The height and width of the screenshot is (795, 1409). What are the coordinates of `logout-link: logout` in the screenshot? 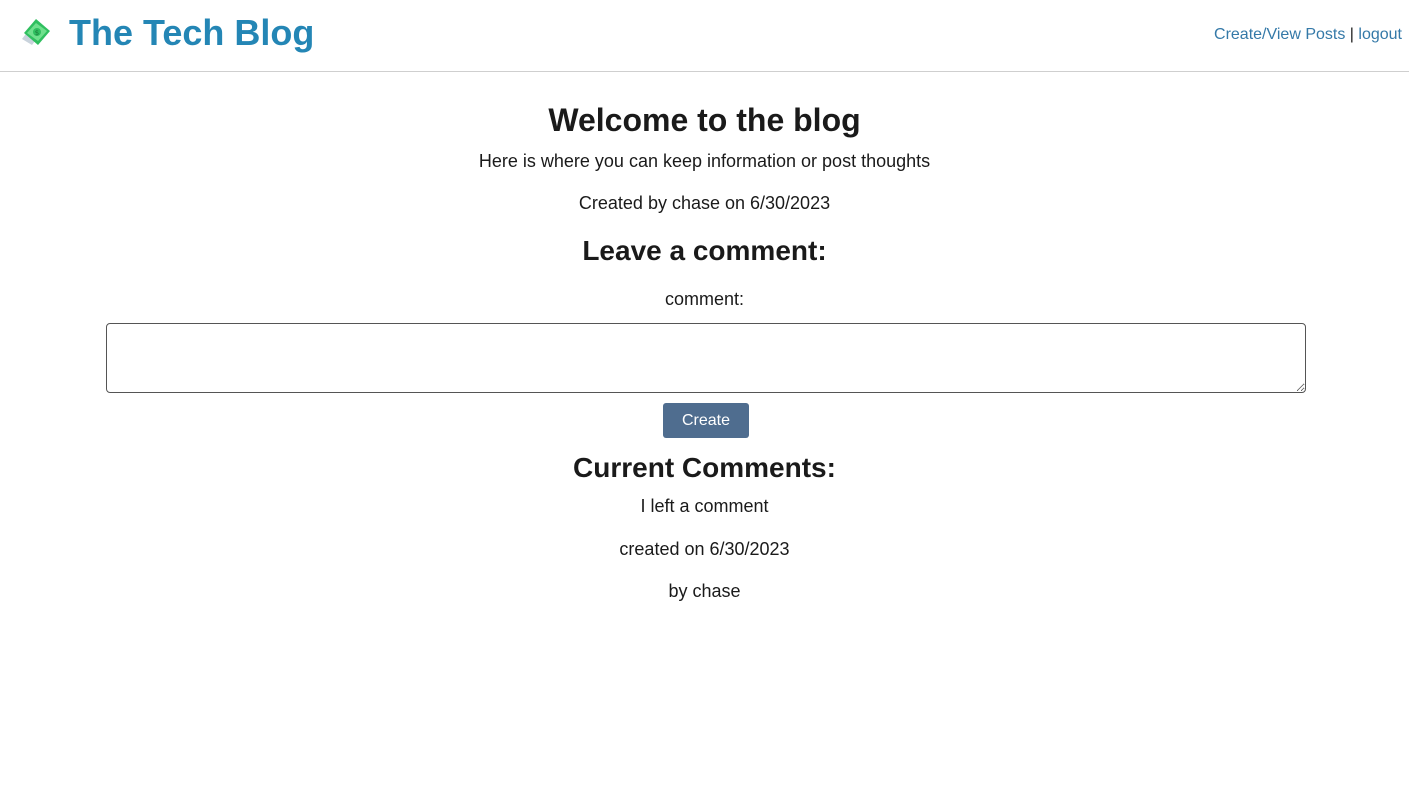 It's located at (1380, 34).